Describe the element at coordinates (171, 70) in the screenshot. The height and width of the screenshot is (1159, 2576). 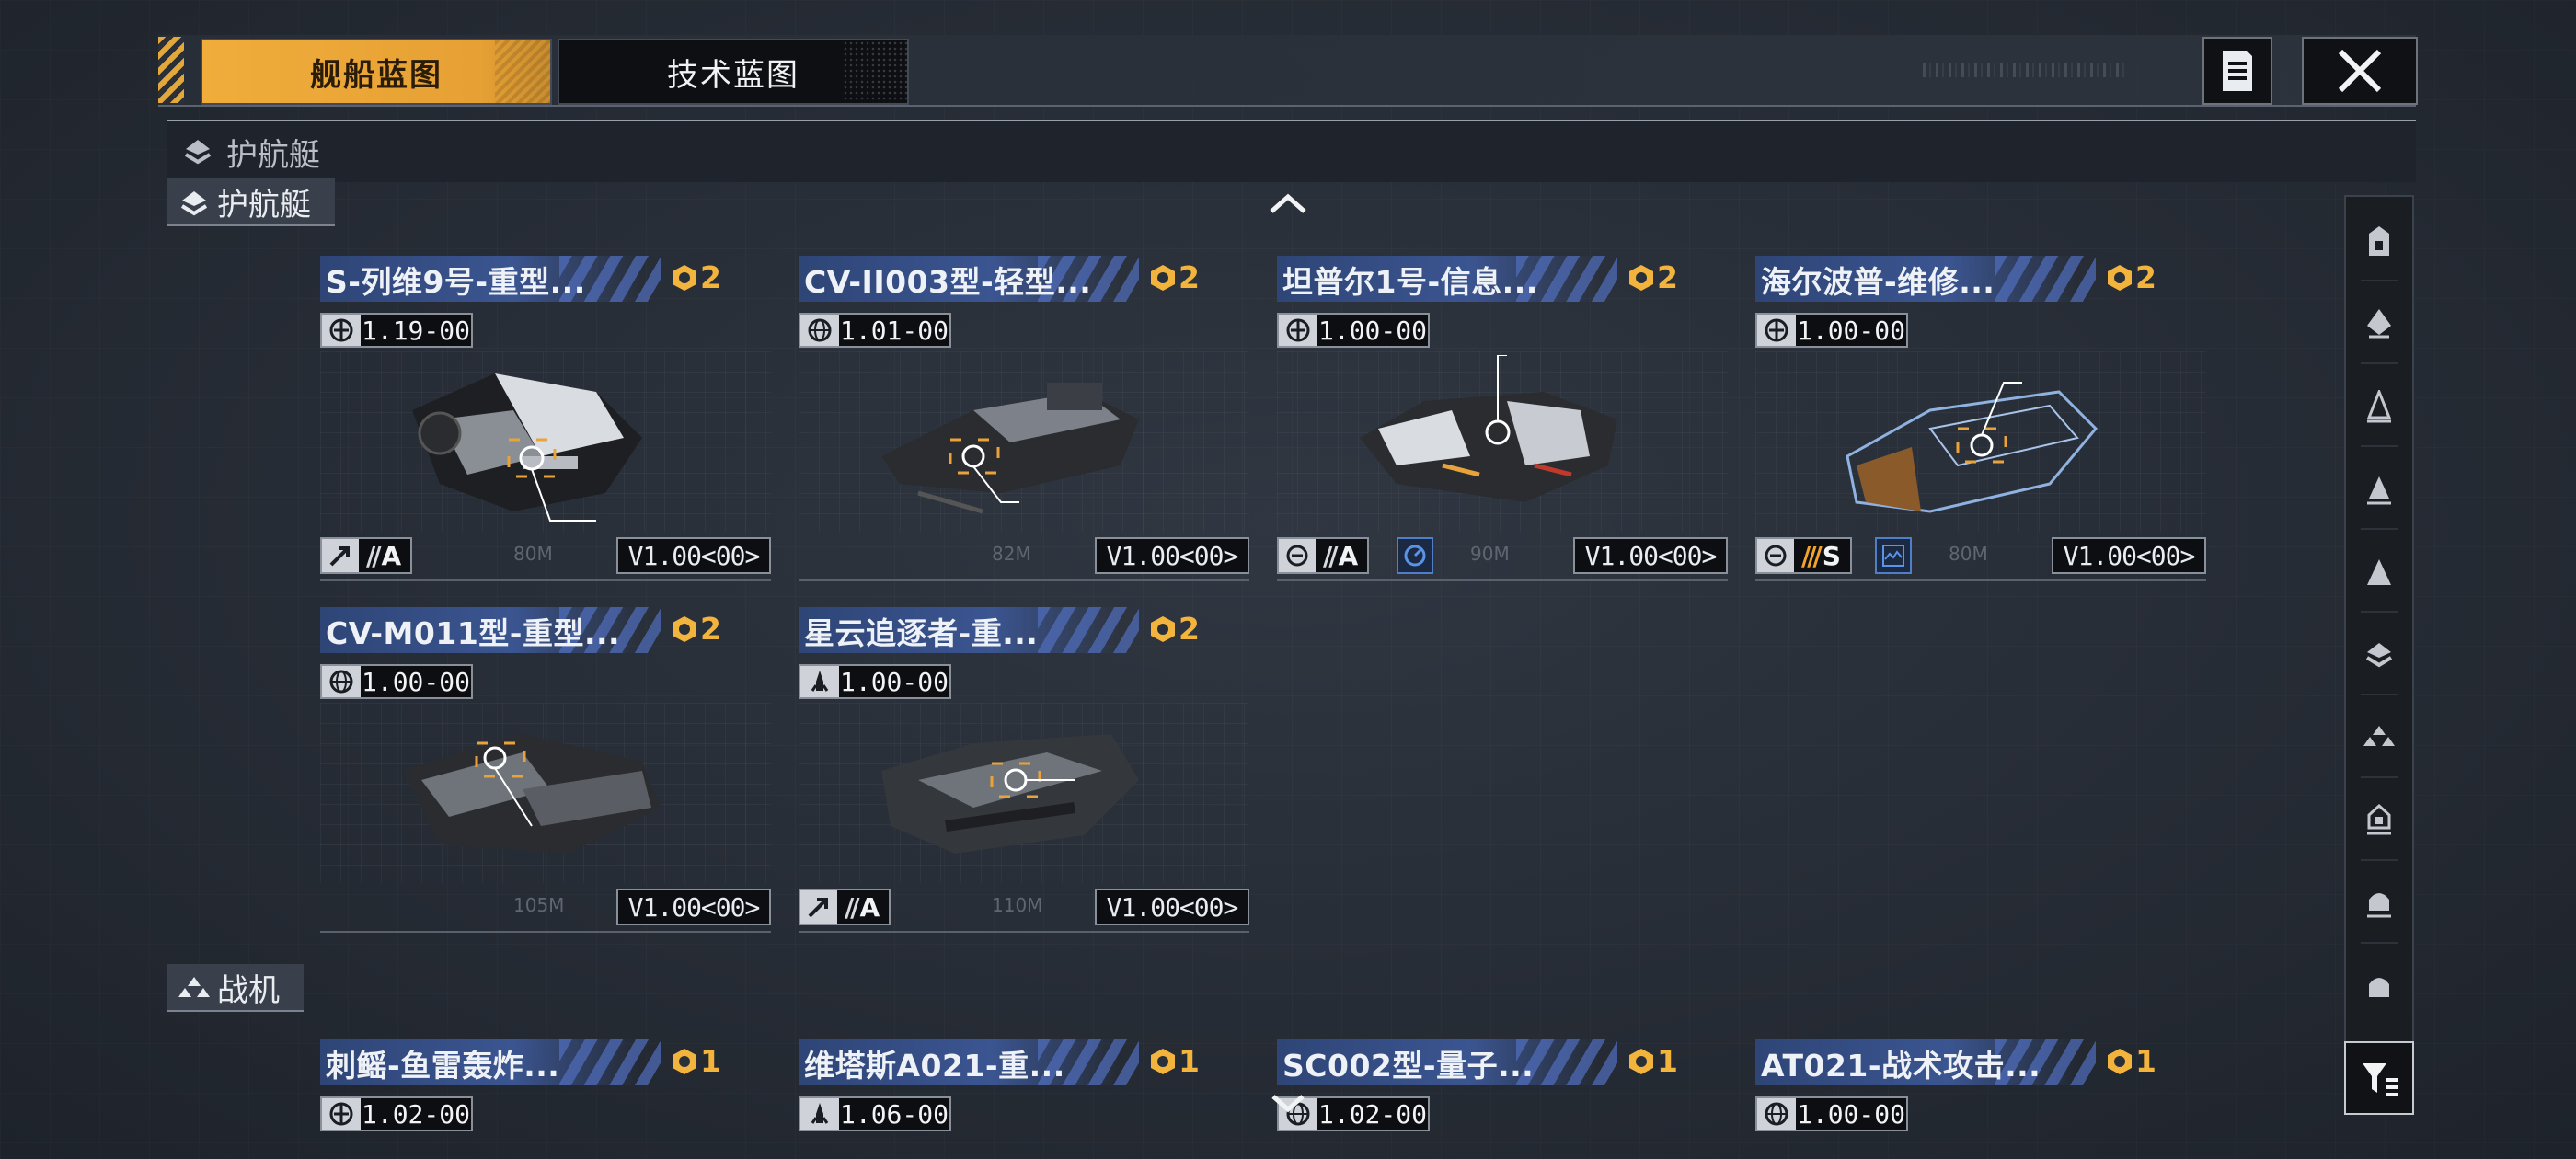
I see `top-bar-accent-stripe` at that location.